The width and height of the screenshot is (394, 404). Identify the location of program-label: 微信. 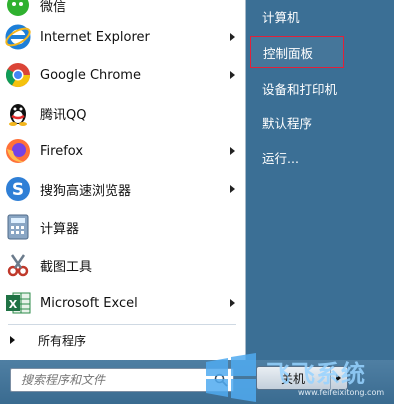
(53, 7).